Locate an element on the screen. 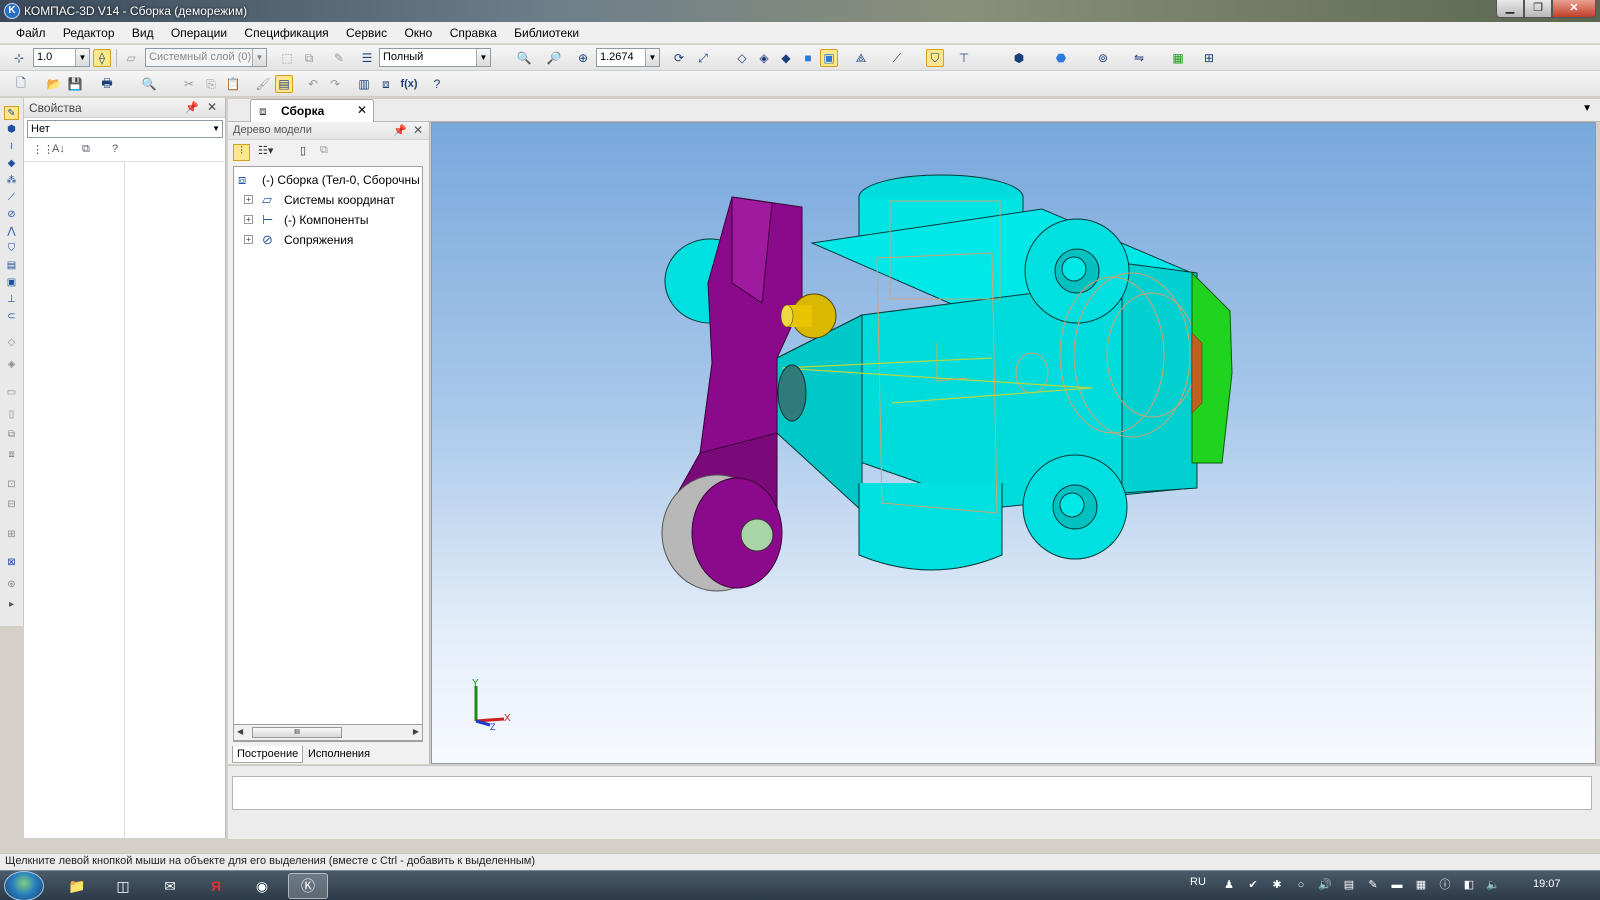 This screenshot has width=1600, height=900. close-button: ✕ is located at coordinates (1574, 9).